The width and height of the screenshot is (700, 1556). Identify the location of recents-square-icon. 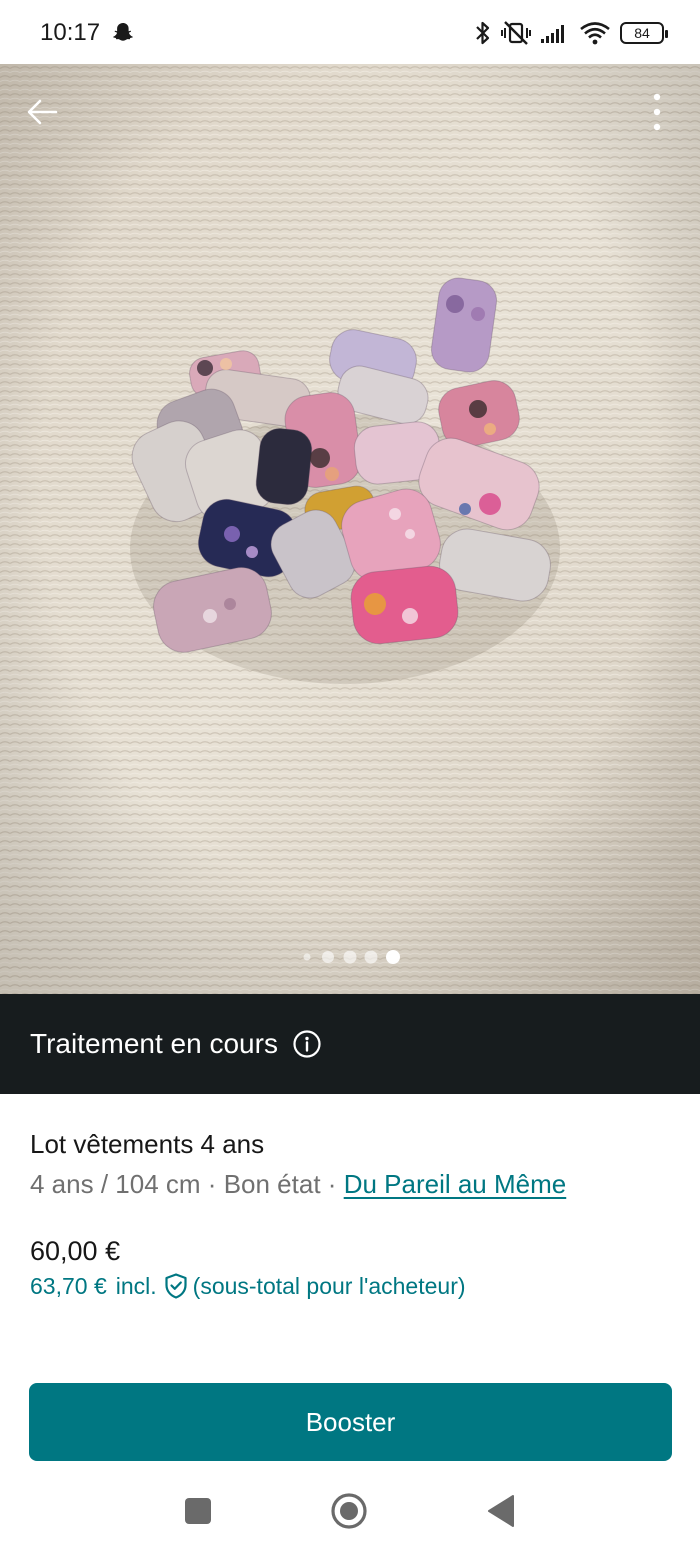
(198, 1511).